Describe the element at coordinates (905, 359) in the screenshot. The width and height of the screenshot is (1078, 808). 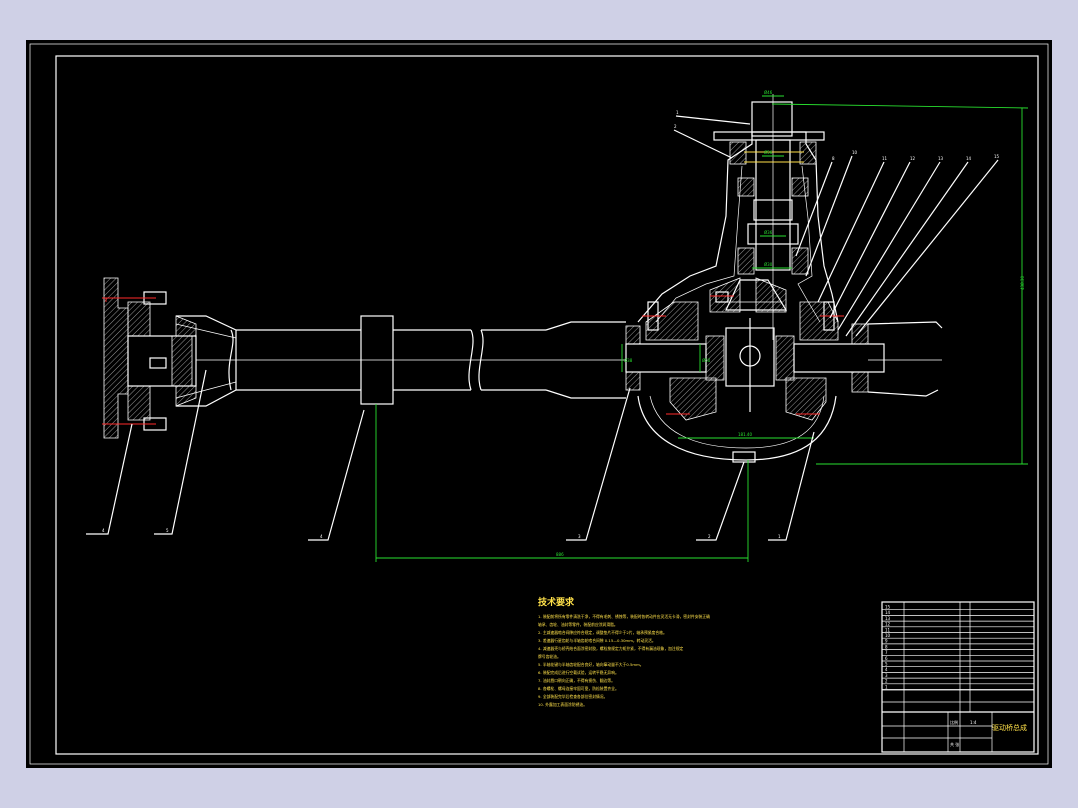
I see `right-axle-tube` at that location.